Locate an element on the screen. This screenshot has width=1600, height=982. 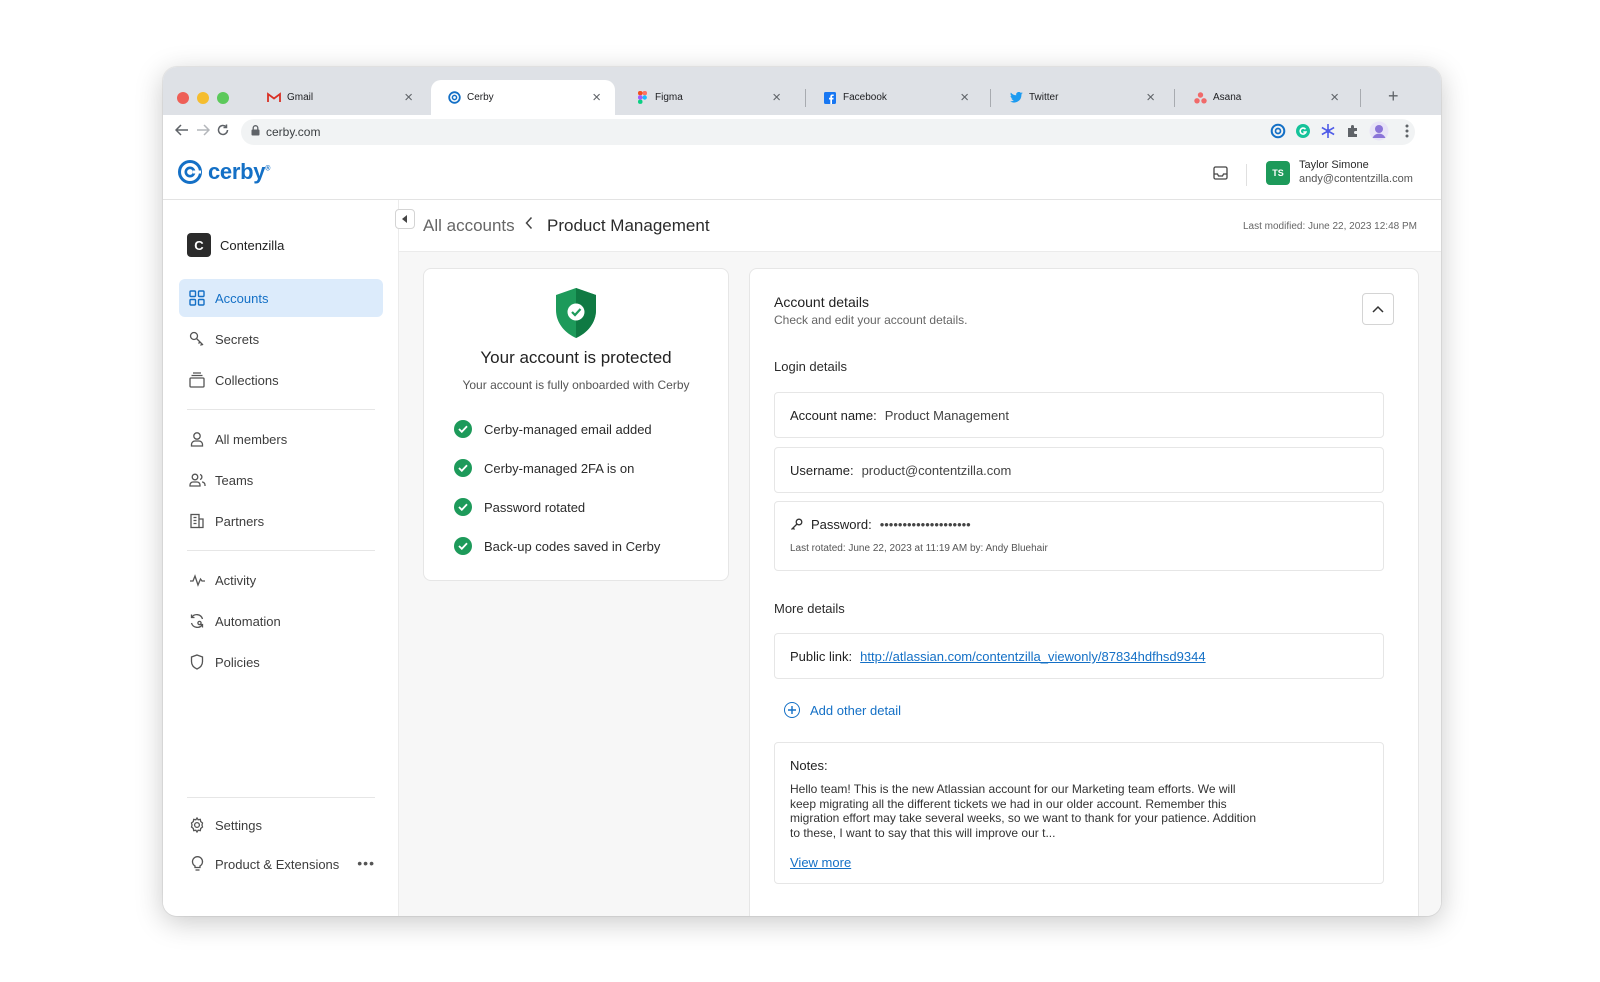
cerby-logo: cerby® is located at coordinates (223, 172).